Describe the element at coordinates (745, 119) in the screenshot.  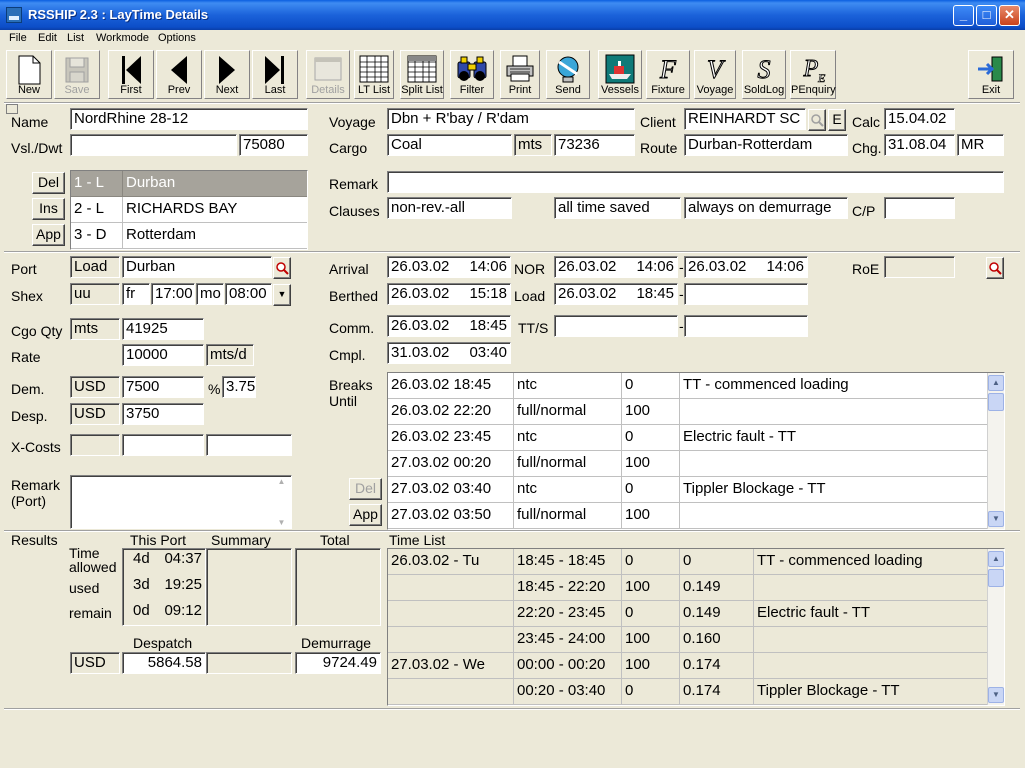
I see `client-field: REINHARDT SC` at that location.